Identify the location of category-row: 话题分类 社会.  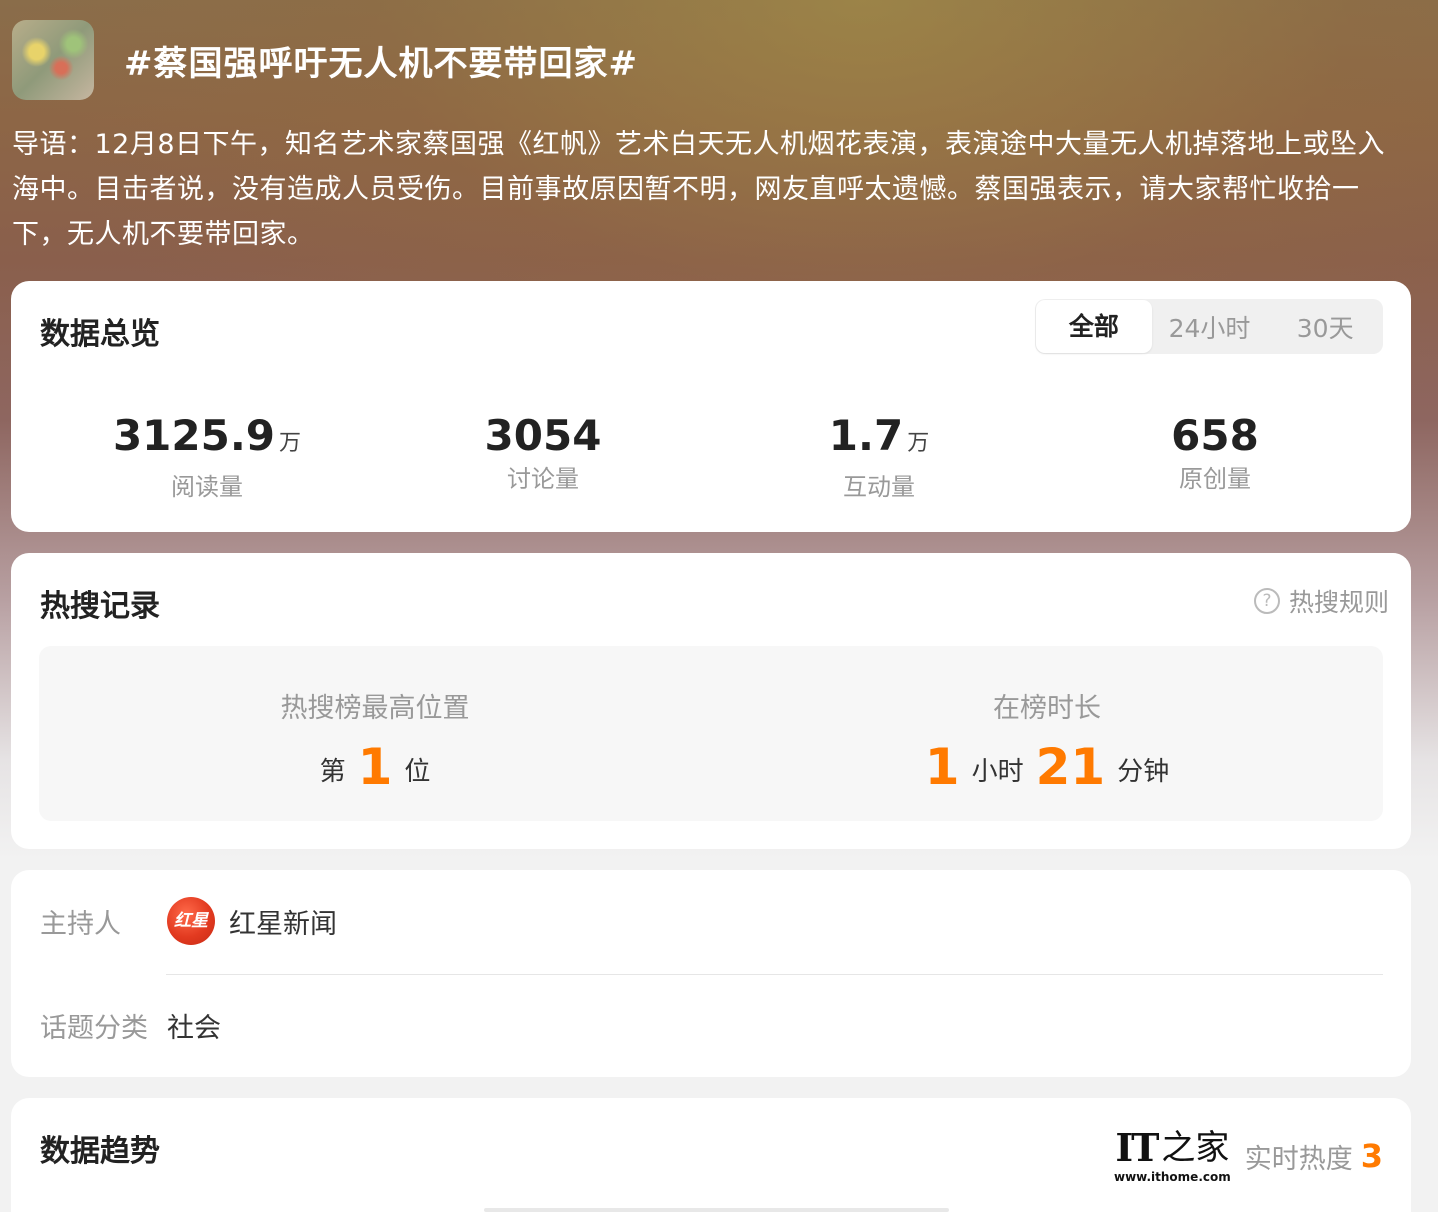
(130, 1025).